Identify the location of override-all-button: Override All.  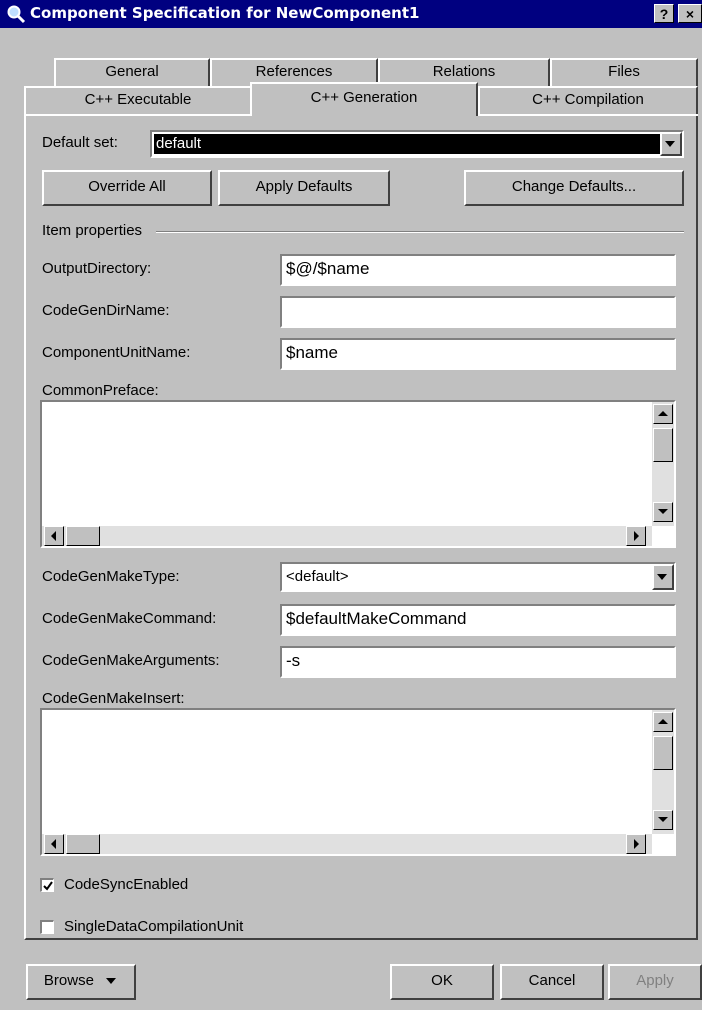
(127, 188).